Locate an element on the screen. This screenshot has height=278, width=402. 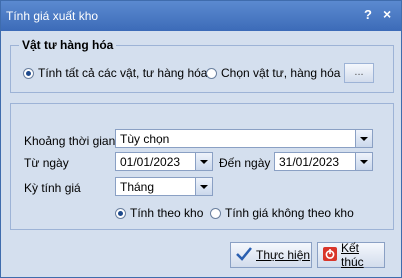
radio-select-items-dot is located at coordinates (211, 73).